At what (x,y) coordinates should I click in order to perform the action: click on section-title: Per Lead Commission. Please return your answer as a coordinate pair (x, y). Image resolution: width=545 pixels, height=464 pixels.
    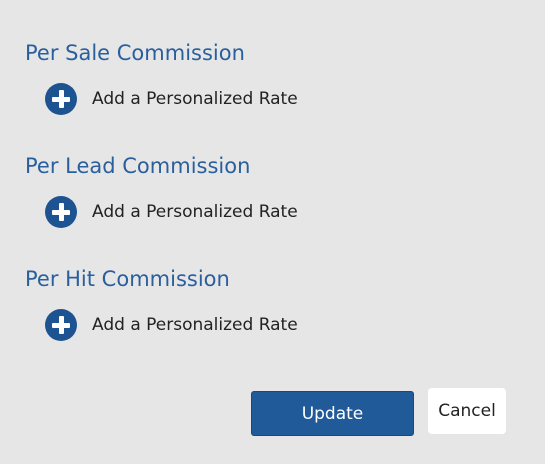
    Looking at the image, I should click on (138, 166).